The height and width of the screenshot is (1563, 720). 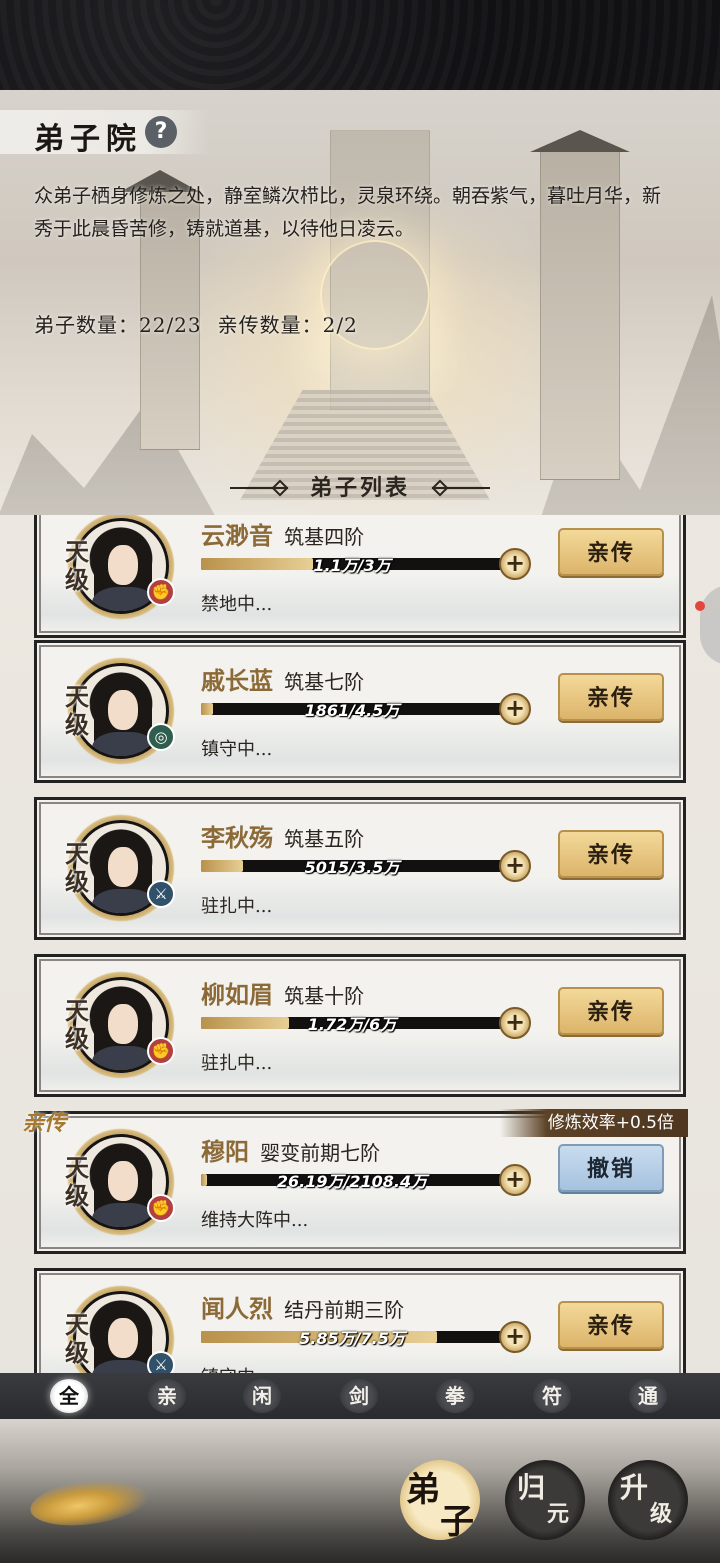 I want to click on list-title: 弟子列表, so click(x=359, y=488).